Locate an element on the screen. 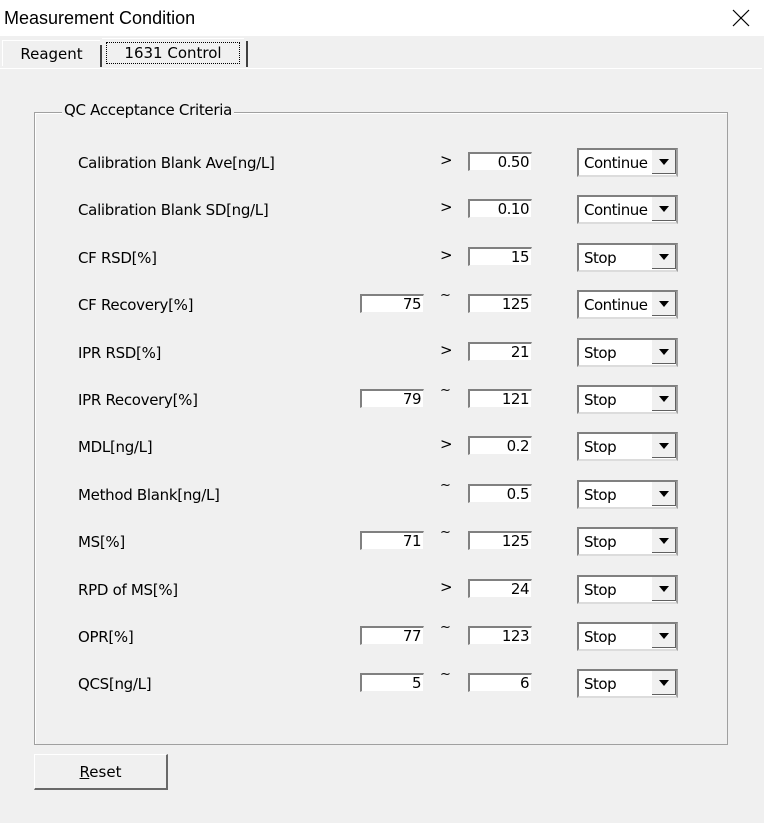 Image resolution: width=764 pixels, height=823 pixels. window-title: Measurement Condition is located at coordinates (100, 18).